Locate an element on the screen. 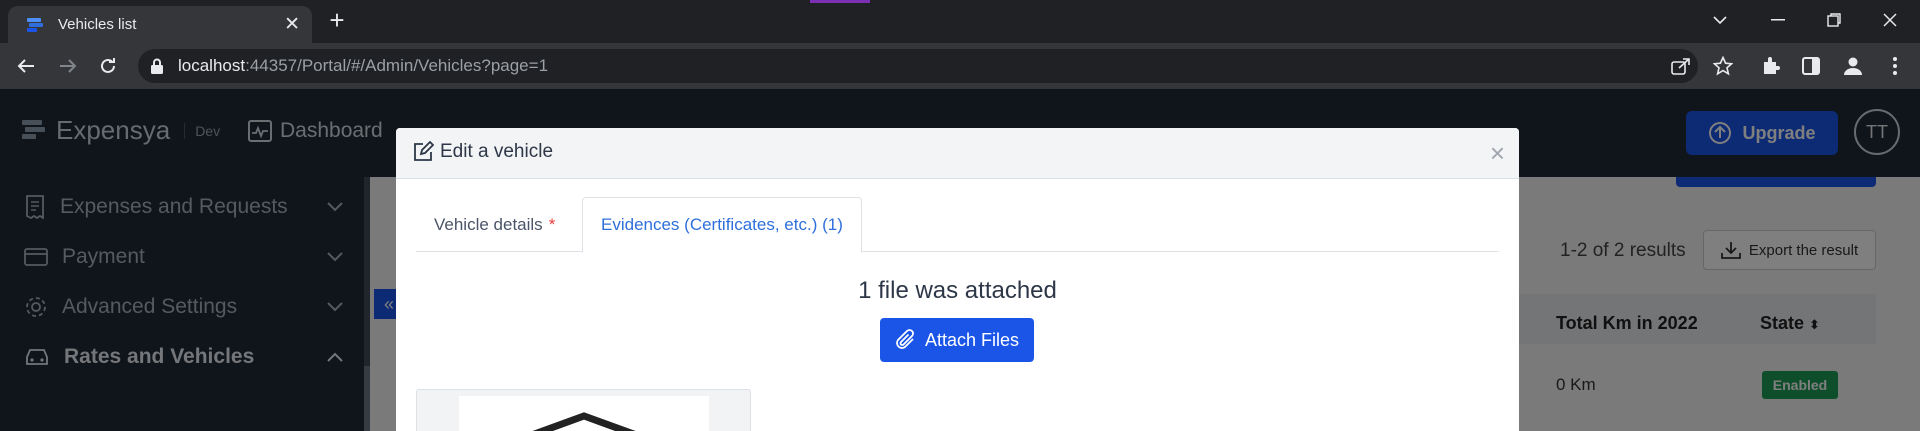 Image resolution: width=1920 pixels, height=431 pixels. modal-header: Edit a vehicle × is located at coordinates (957, 153).